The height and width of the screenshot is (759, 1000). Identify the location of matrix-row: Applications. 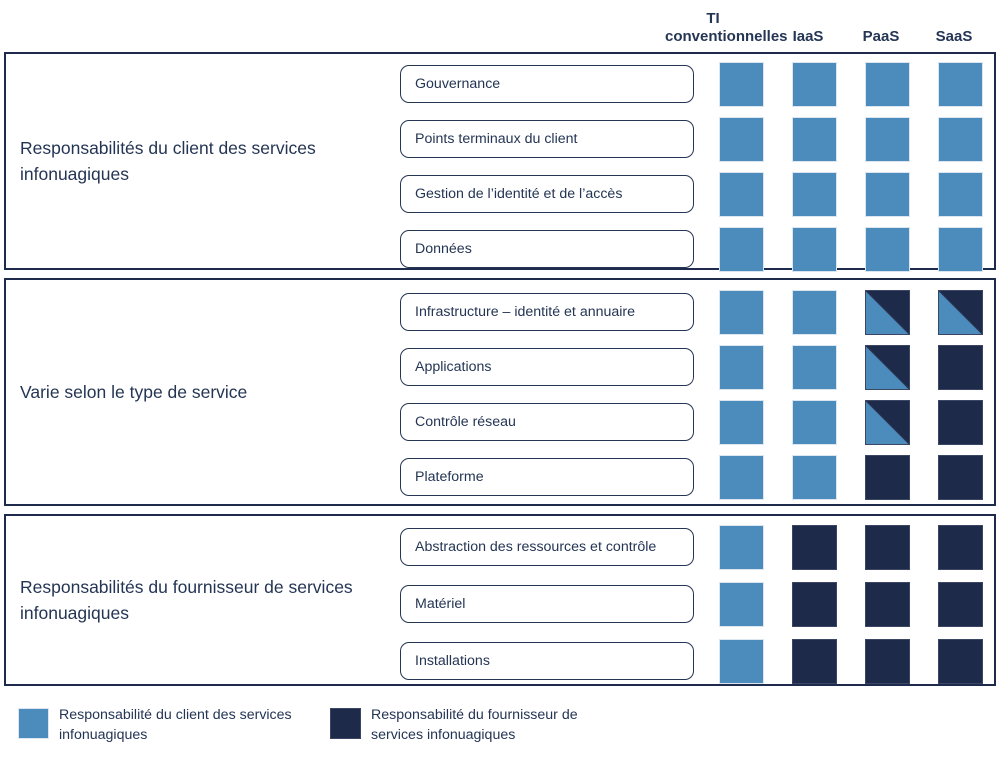
(500, 367).